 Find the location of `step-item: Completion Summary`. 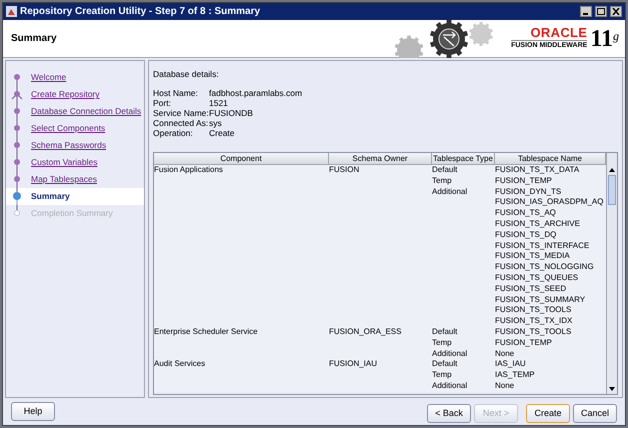

step-item: Completion Summary is located at coordinates (75, 213).